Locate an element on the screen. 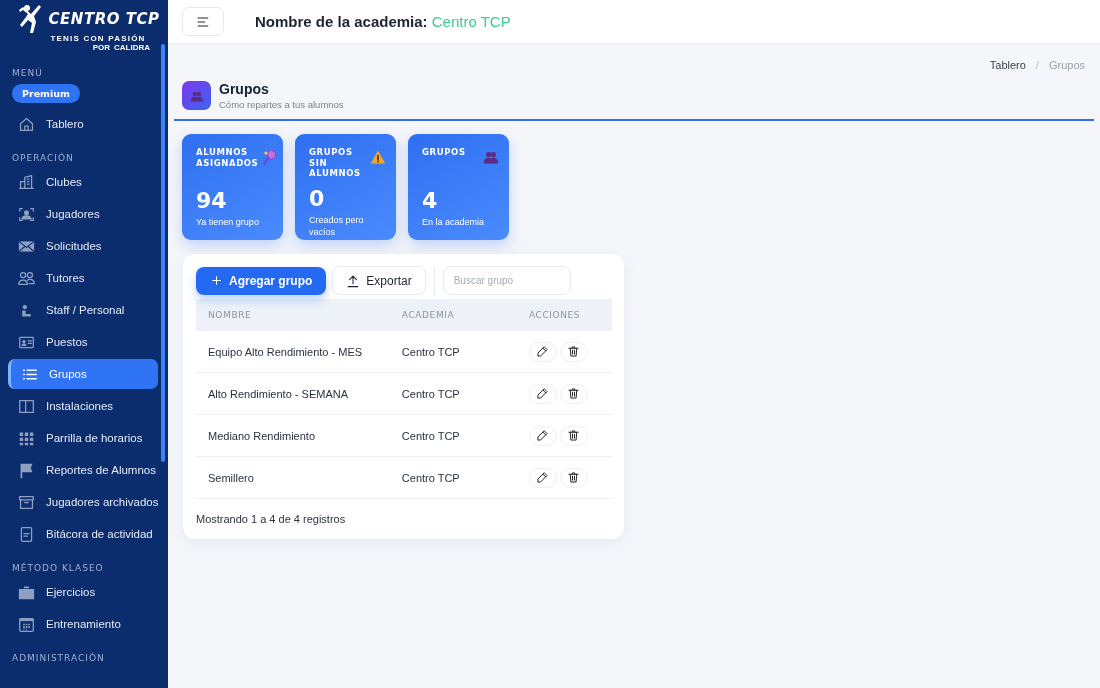 This screenshot has height=688, width=1100. stat-value: 0 is located at coordinates (317, 199).